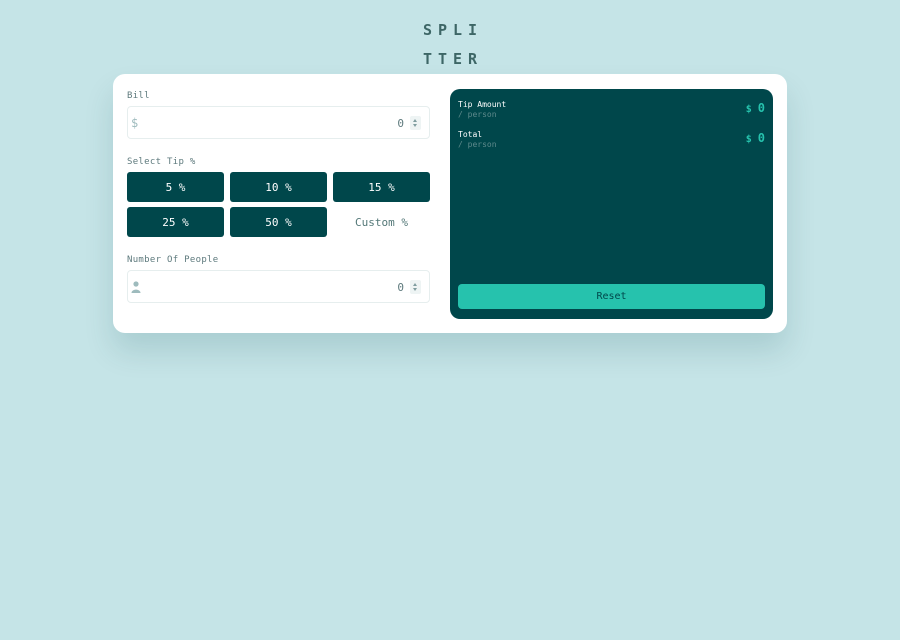  What do you see at coordinates (748, 109) in the screenshot?
I see `tip-amount-currency: $` at bounding box center [748, 109].